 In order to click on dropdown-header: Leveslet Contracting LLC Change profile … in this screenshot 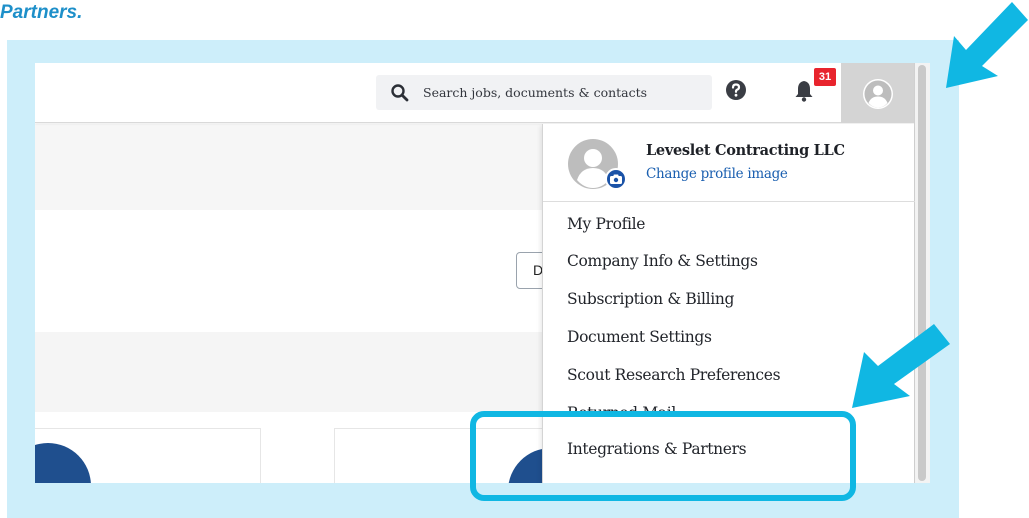, I will do `click(729, 163)`.